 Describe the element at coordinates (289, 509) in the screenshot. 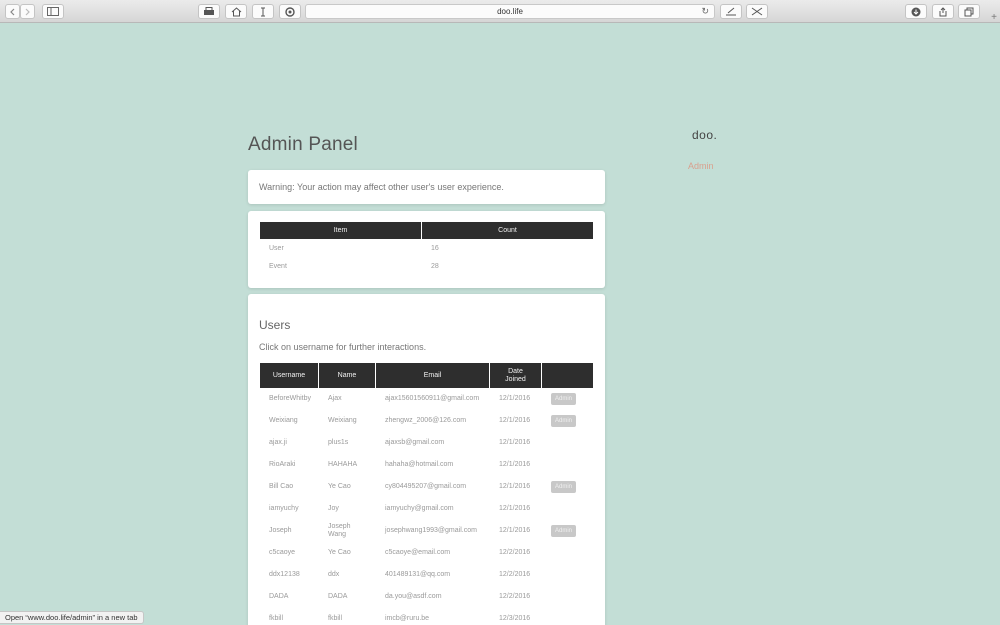

I see `username-link: iamyuchy` at that location.